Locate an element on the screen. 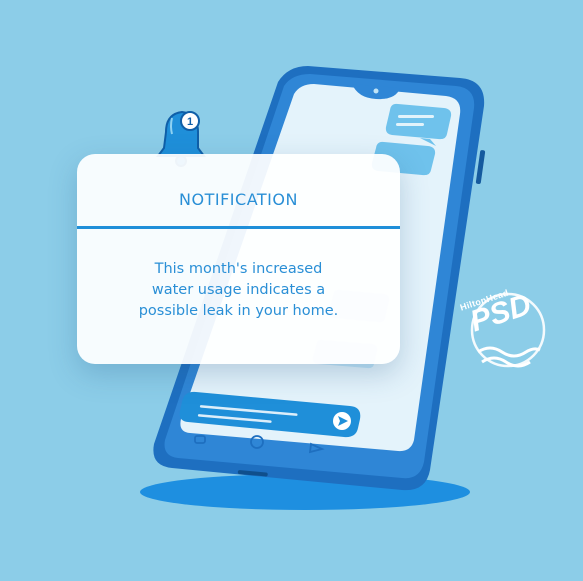 The height and width of the screenshot is (581, 583). camera-dot is located at coordinates (376, 91).